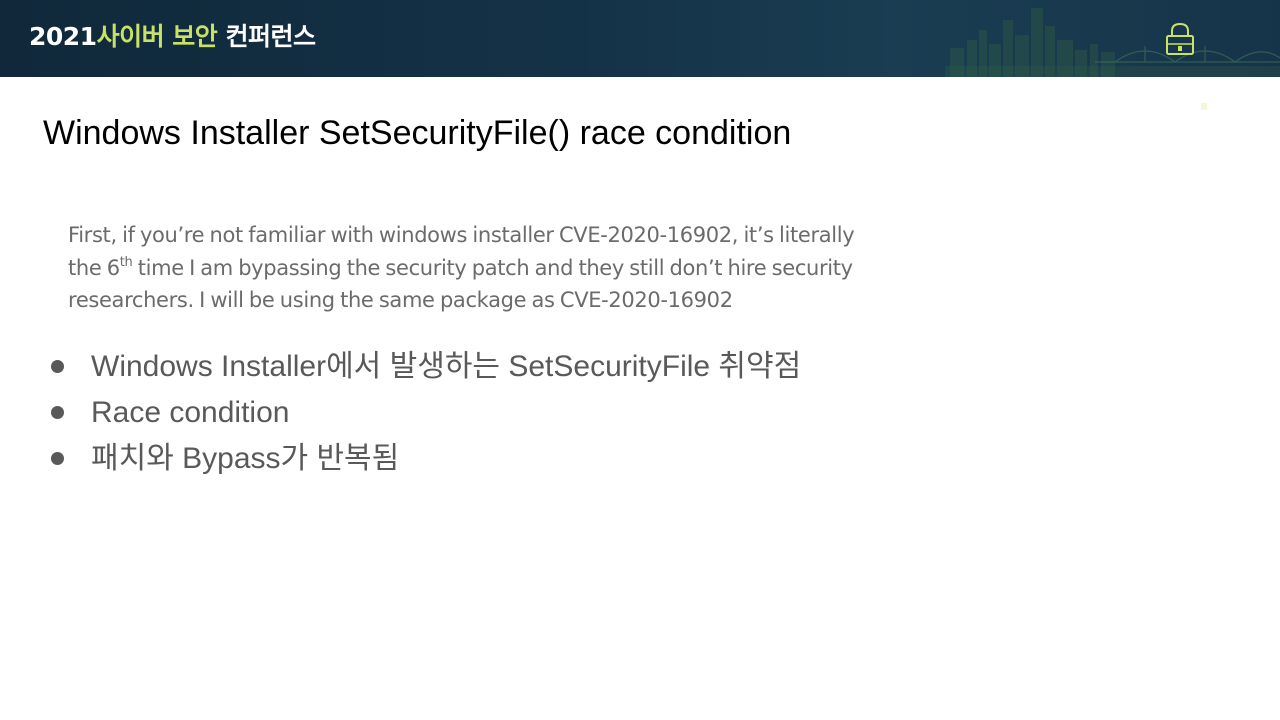  Describe the element at coordinates (94, 267) in the screenshot. I see `quote-line-2-start: the 6` at that location.